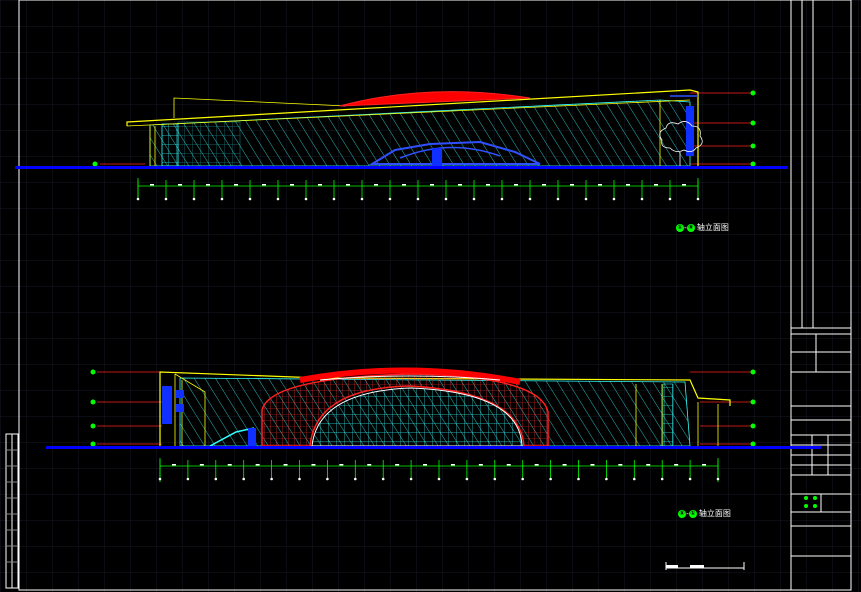 This screenshot has height=592, width=861. Describe the element at coordinates (692, 513) in the screenshot. I see `axis-marker-end: ①` at that location.